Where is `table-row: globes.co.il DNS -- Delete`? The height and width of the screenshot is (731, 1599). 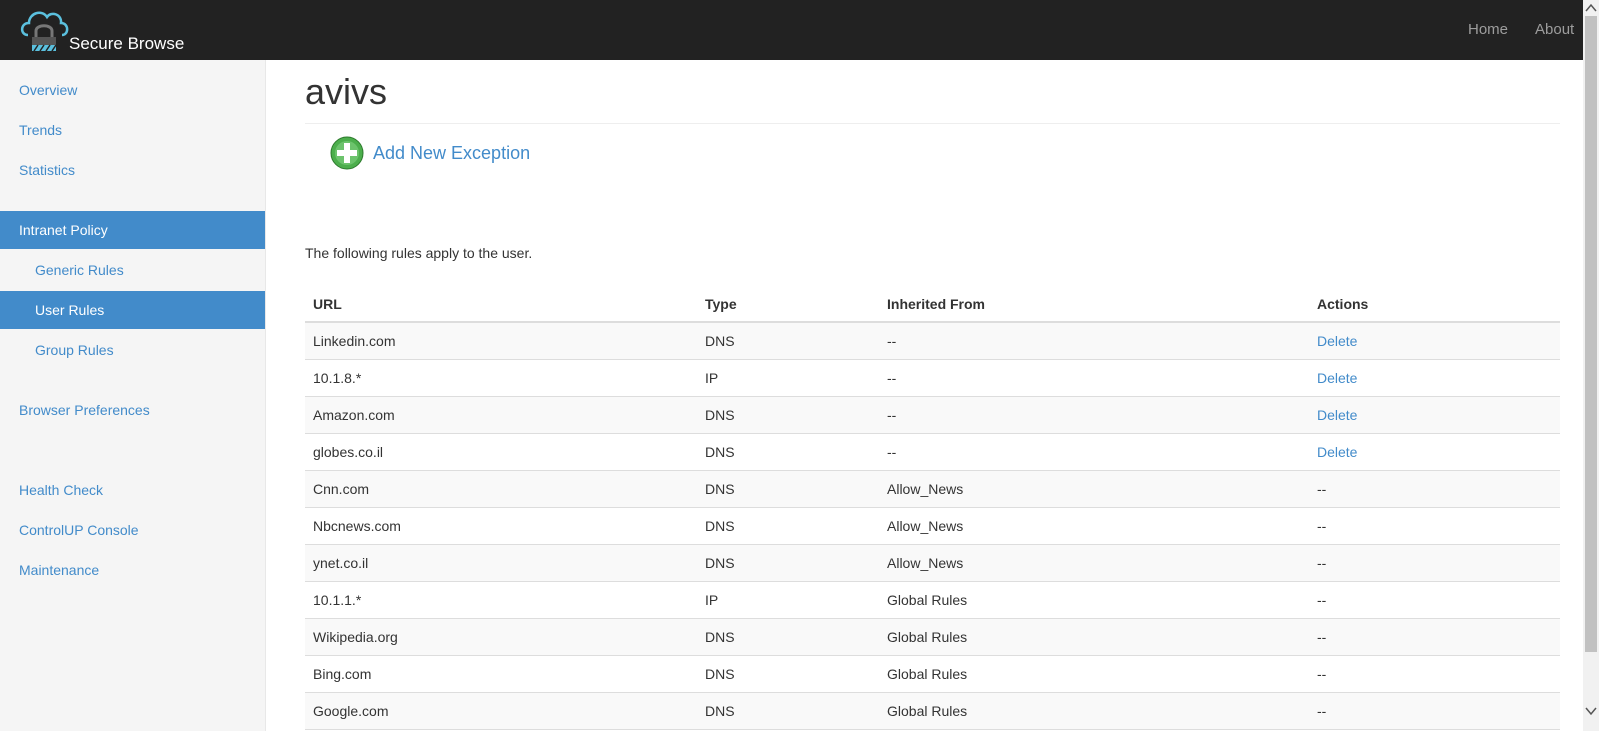
table-row: globes.co.il DNS -- Delete is located at coordinates (932, 452).